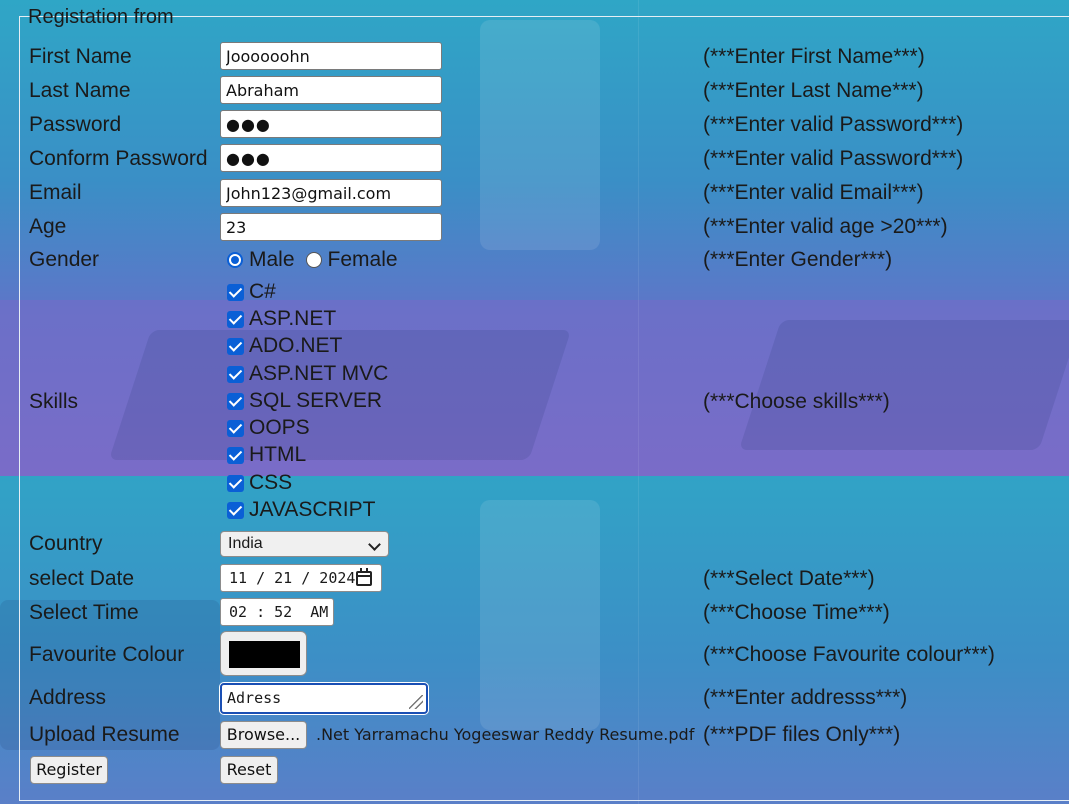 The height and width of the screenshot is (804, 1069). What do you see at coordinates (254, 698) in the screenshot?
I see `address-value: Adress` at bounding box center [254, 698].